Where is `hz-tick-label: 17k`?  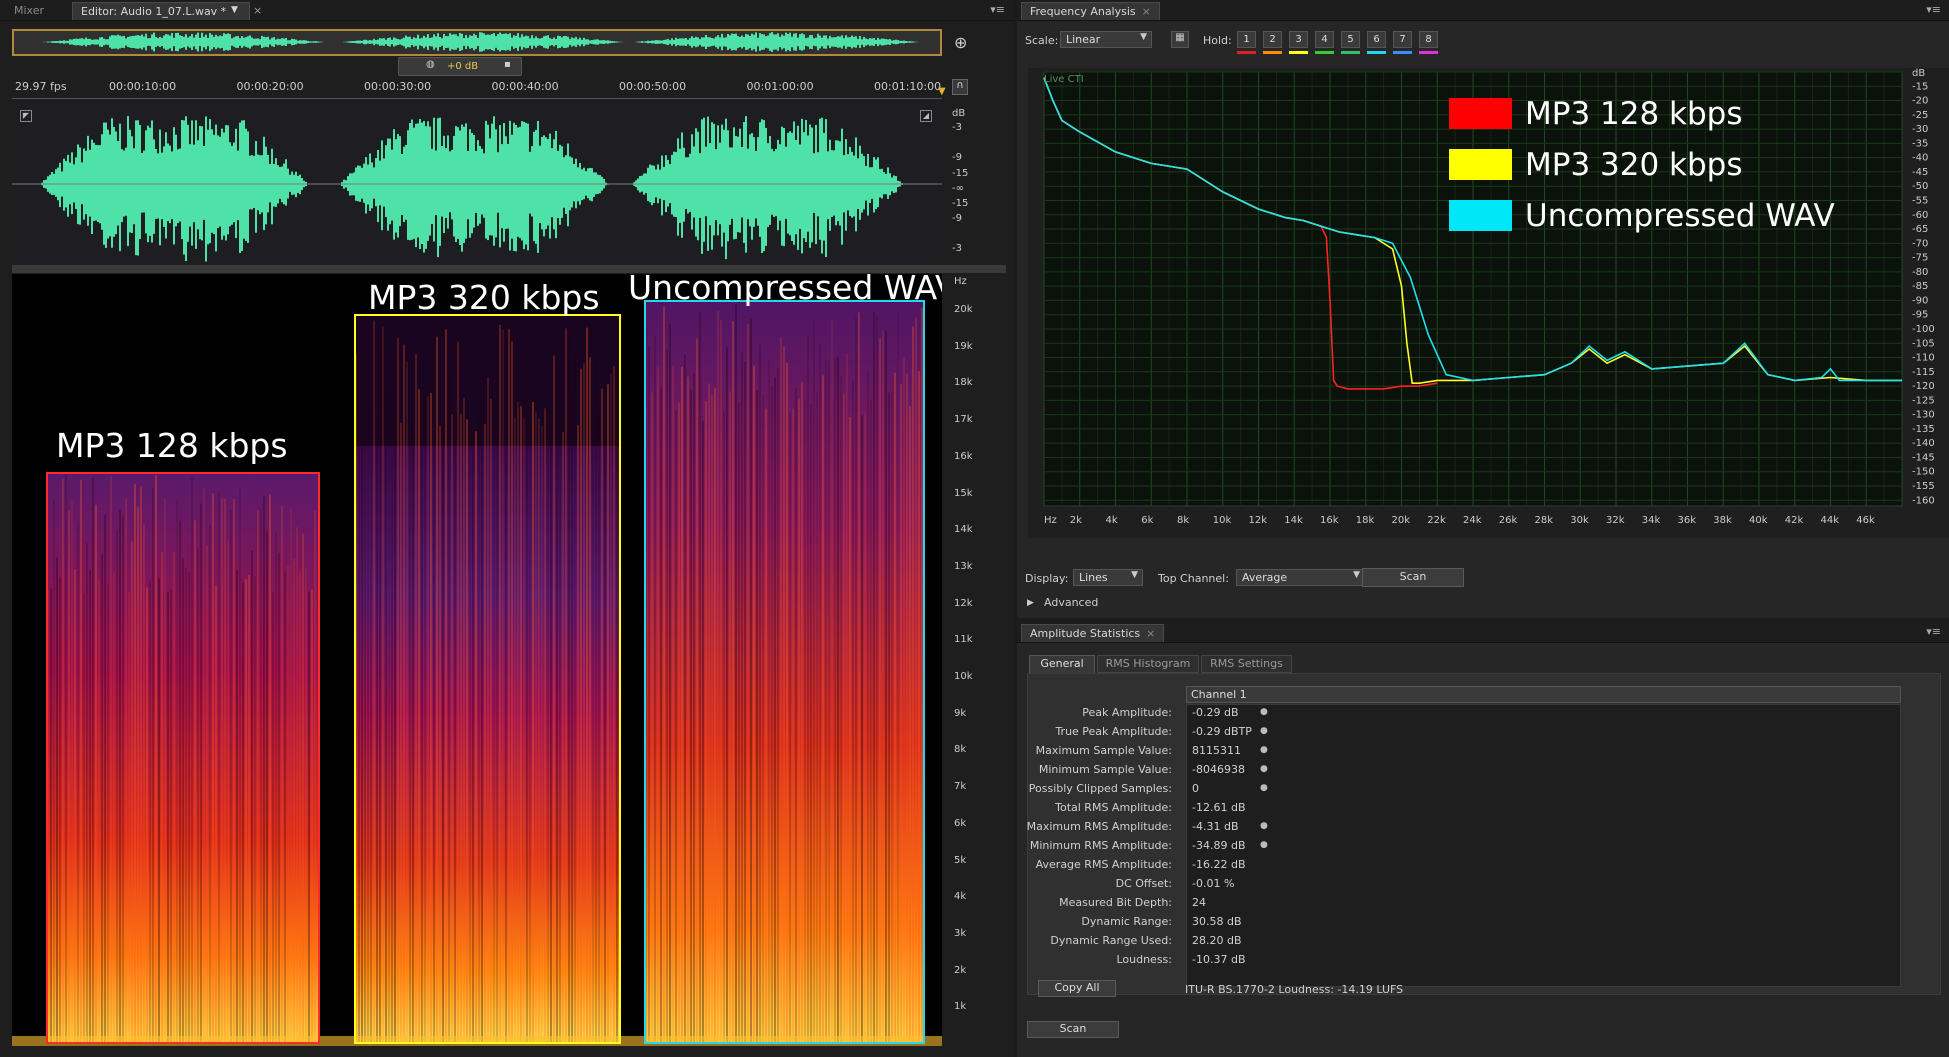
hz-tick-label: 17k is located at coordinates (963, 420).